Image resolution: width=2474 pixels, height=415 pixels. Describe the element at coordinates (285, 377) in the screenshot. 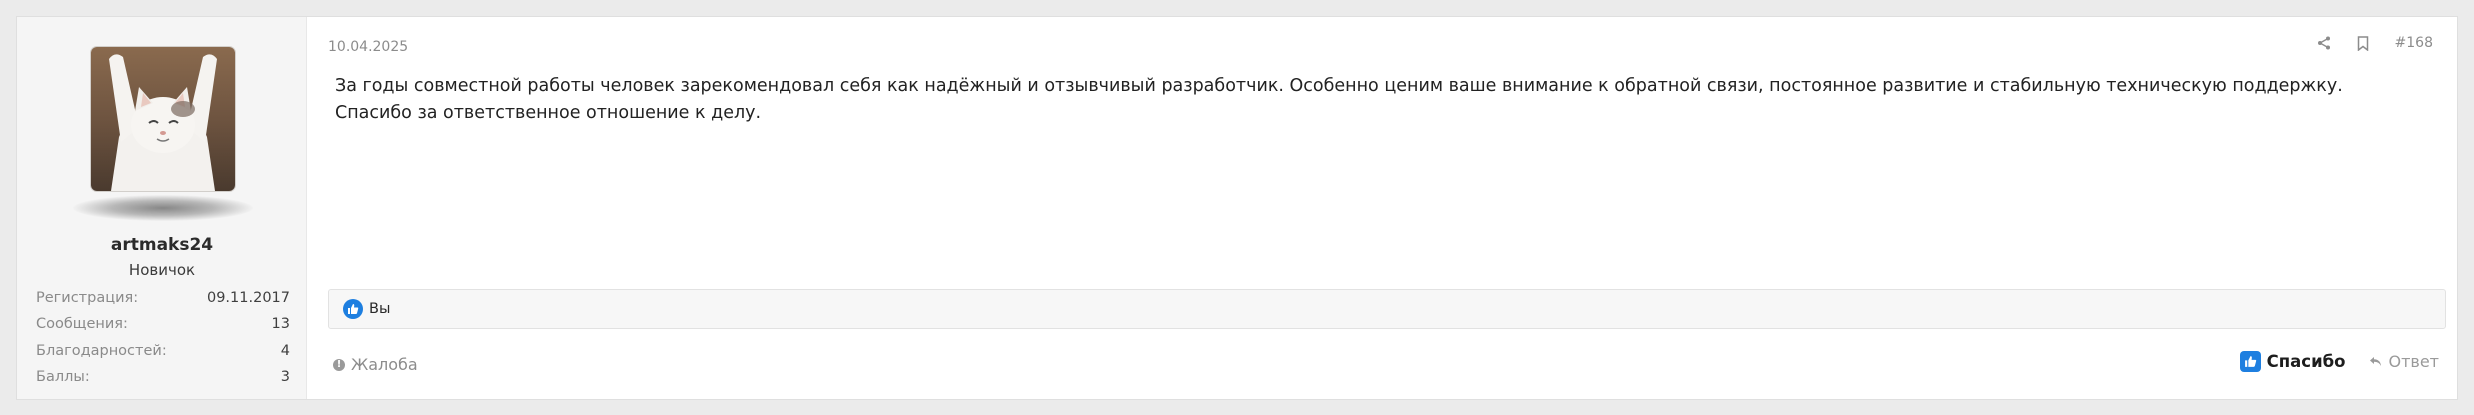

I see `stat-value: 3` at that location.